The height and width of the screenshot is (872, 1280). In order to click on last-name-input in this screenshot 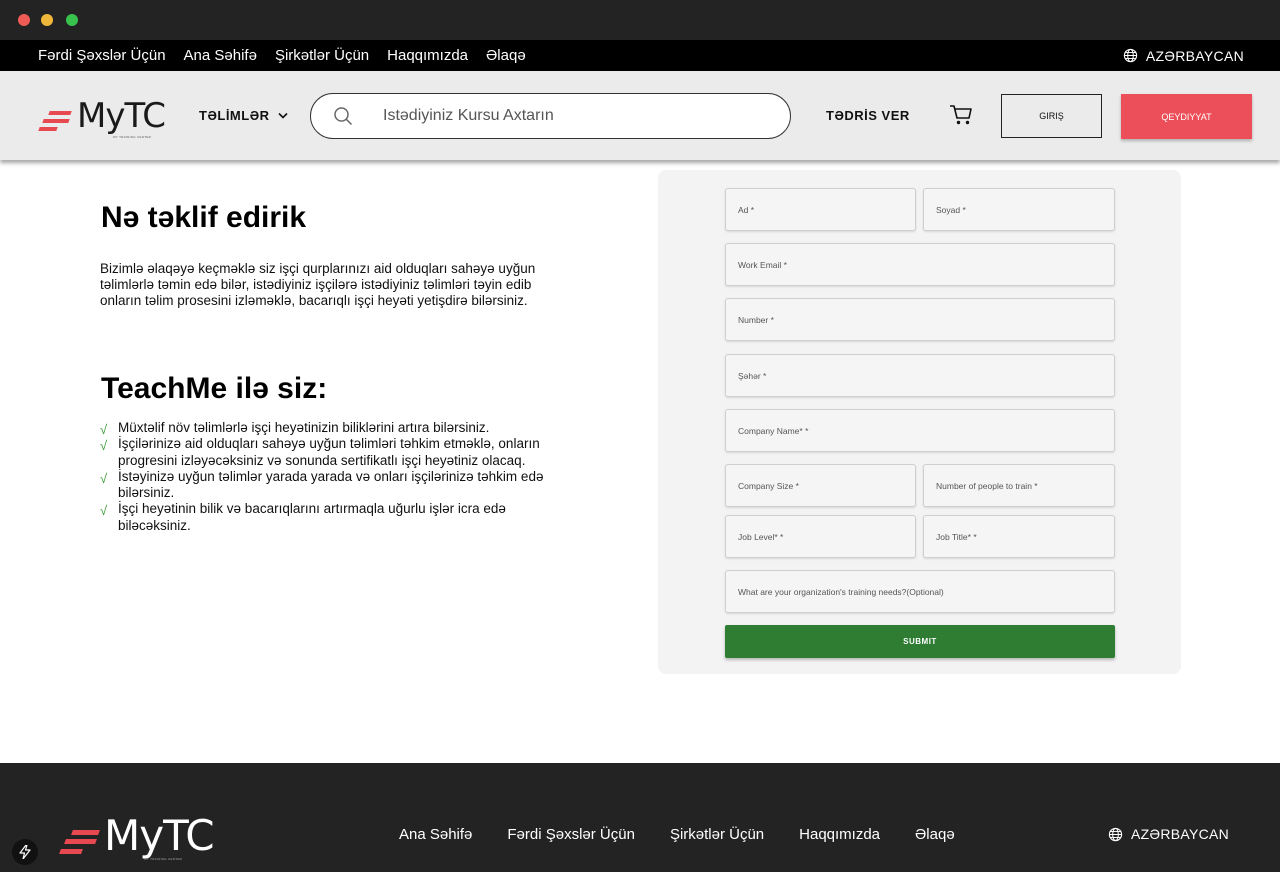, I will do `click(1019, 209)`.